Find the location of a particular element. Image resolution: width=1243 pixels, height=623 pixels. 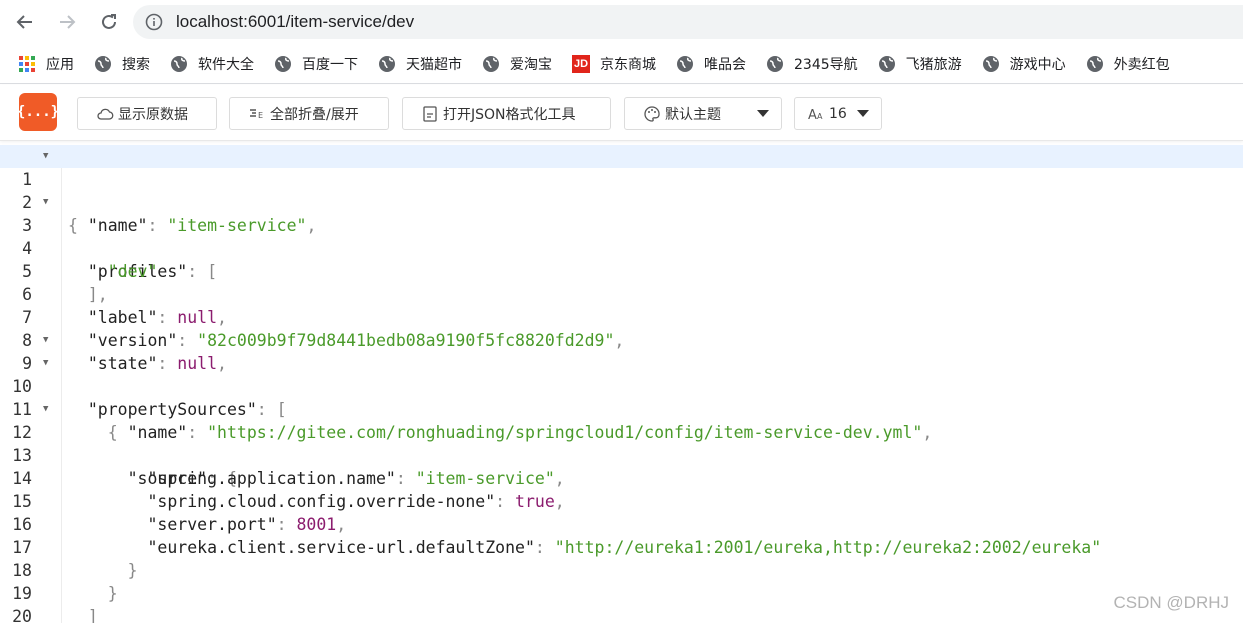

bookmark-search: 搜索 is located at coordinates (122, 64).